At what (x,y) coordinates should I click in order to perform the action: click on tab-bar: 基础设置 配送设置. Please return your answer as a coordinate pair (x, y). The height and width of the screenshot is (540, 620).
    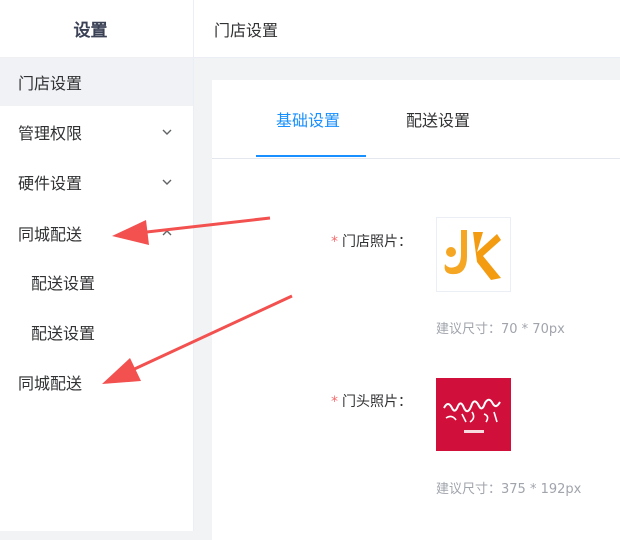
    Looking at the image, I should click on (416, 119).